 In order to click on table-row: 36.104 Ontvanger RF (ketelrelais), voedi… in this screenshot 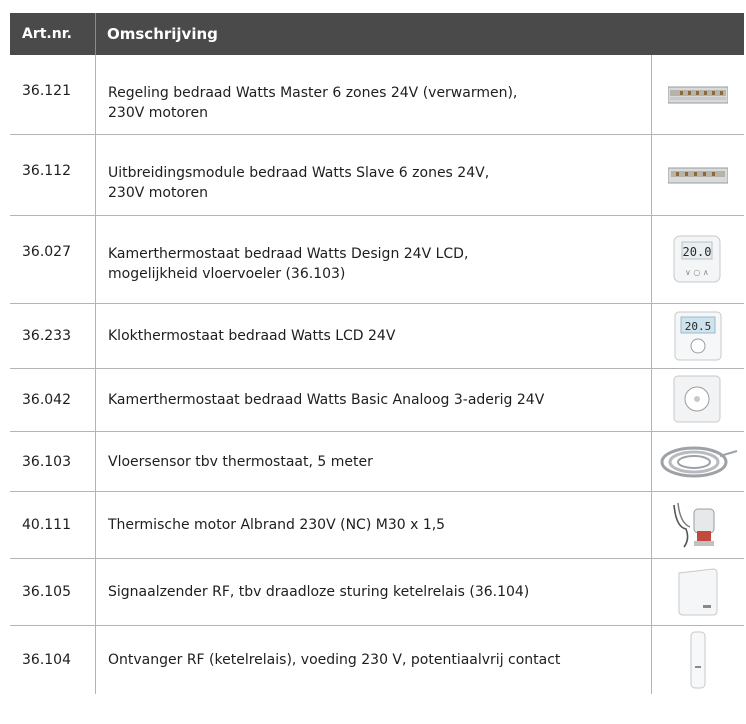, I will do `click(377, 660)`.